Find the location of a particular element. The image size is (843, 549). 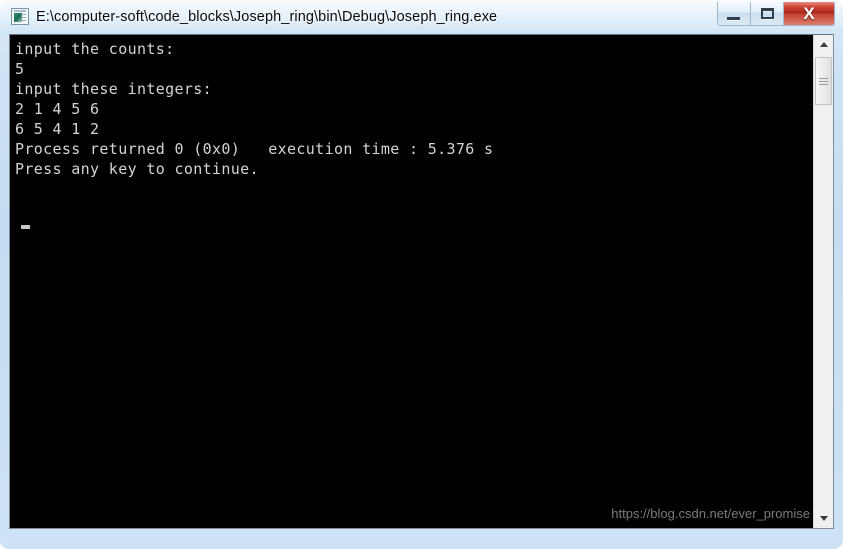

chevron-up-icon is located at coordinates (823, 44).